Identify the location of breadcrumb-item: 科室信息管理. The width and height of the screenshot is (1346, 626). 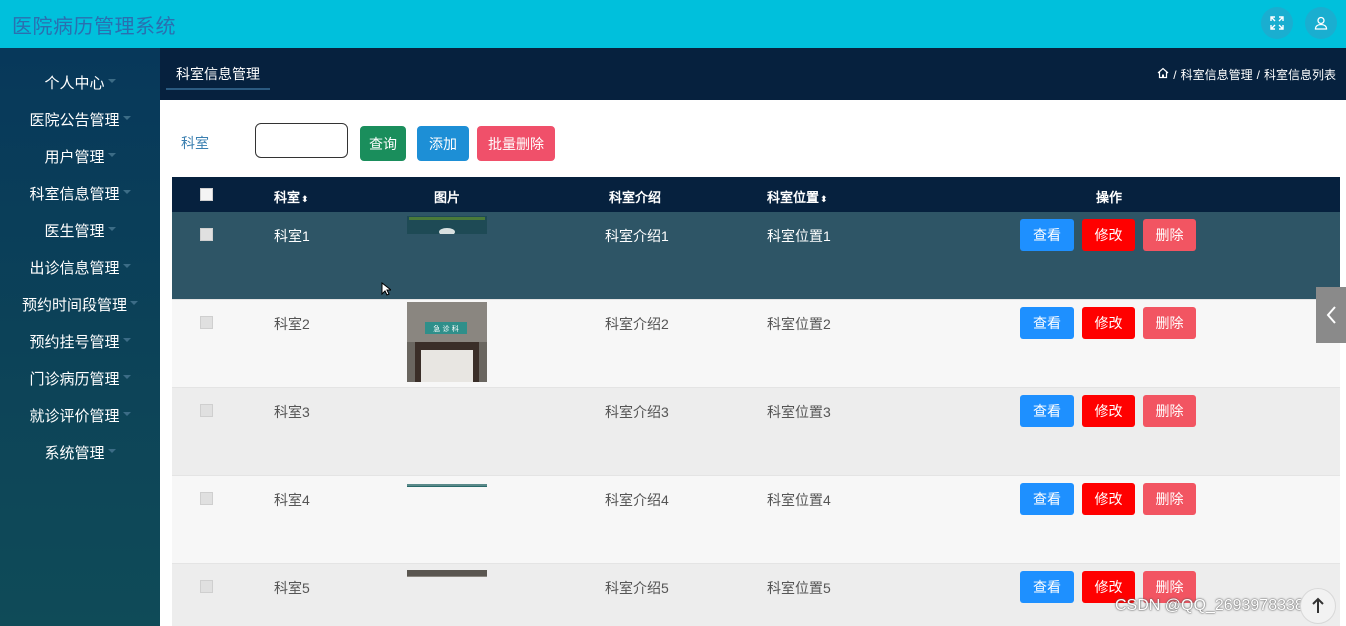
(1217, 74).